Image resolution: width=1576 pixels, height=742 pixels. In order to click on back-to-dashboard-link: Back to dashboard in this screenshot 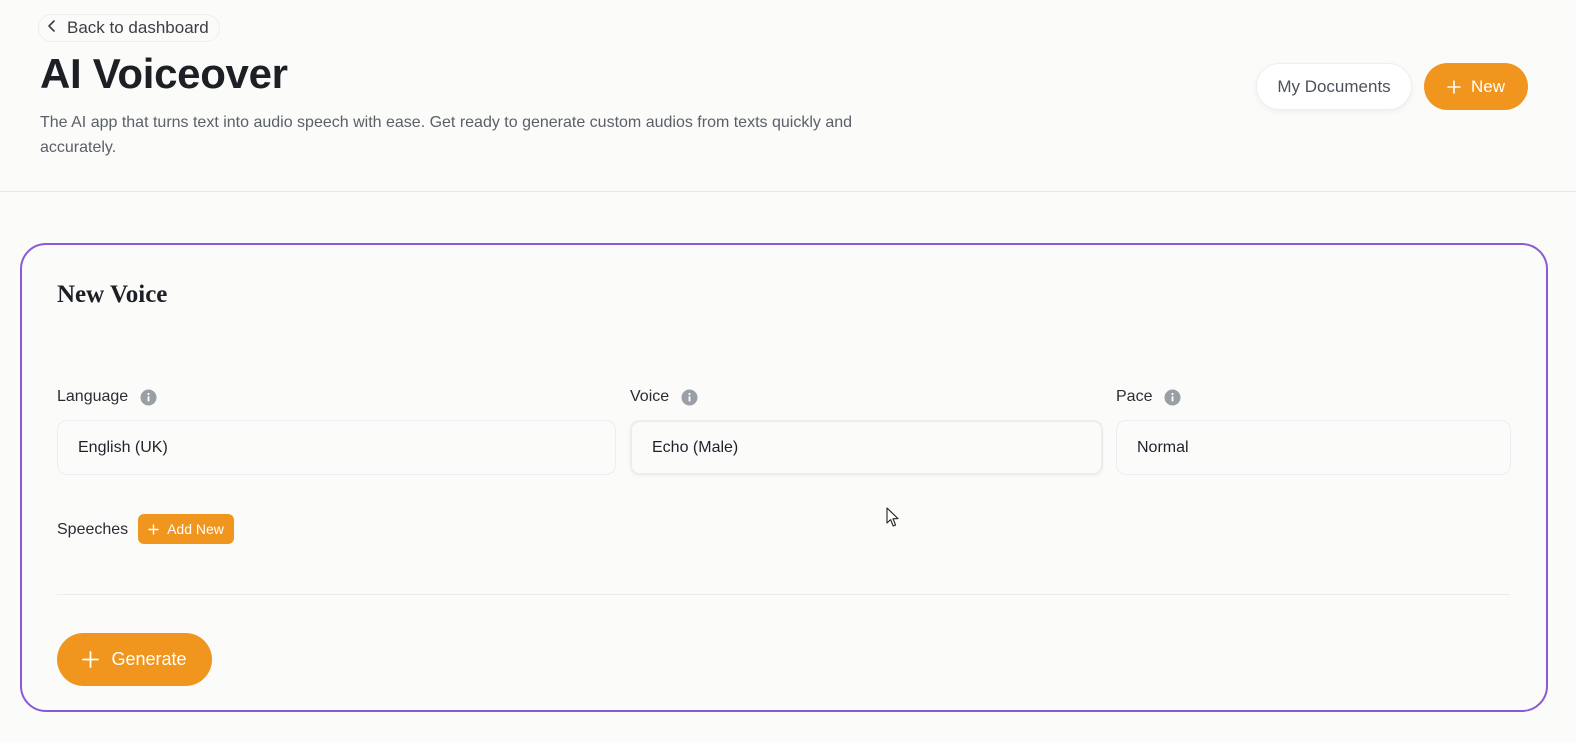, I will do `click(129, 28)`.